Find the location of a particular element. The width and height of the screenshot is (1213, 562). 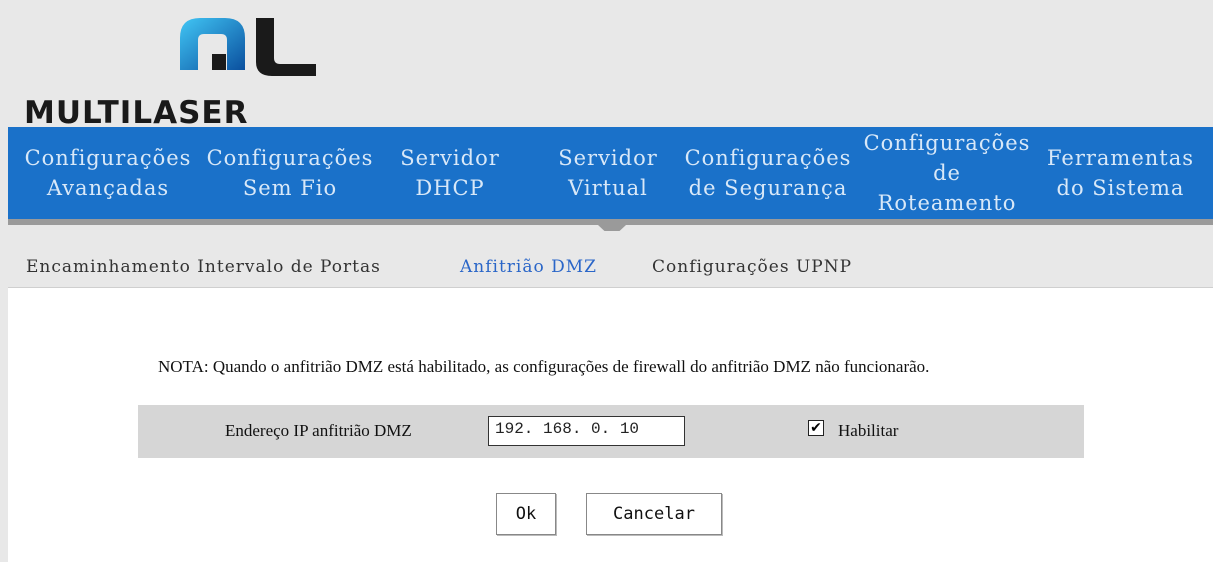

nav-label: Configurações de Segurança is located at coordinates (768, 173).